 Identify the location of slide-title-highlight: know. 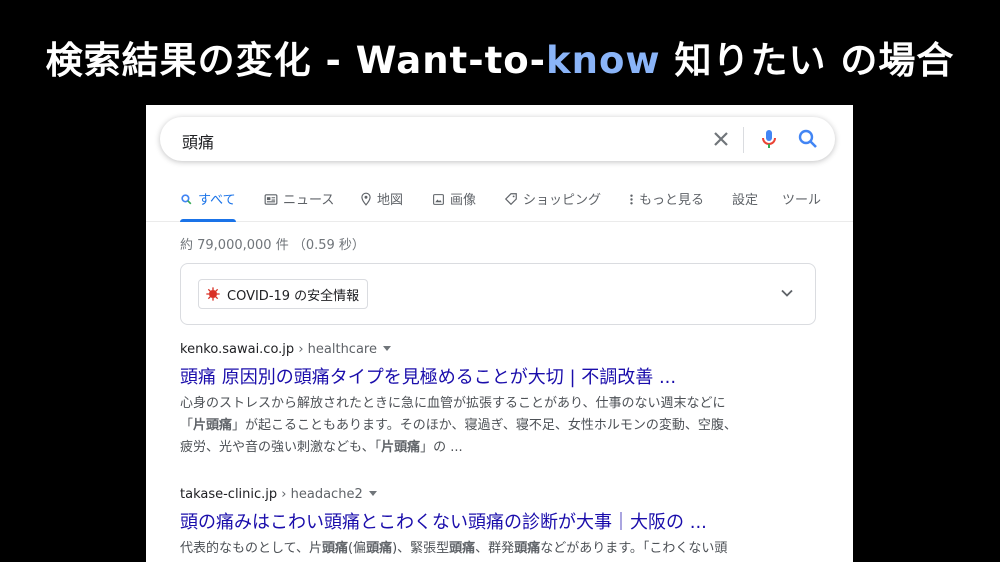
(603, 60).